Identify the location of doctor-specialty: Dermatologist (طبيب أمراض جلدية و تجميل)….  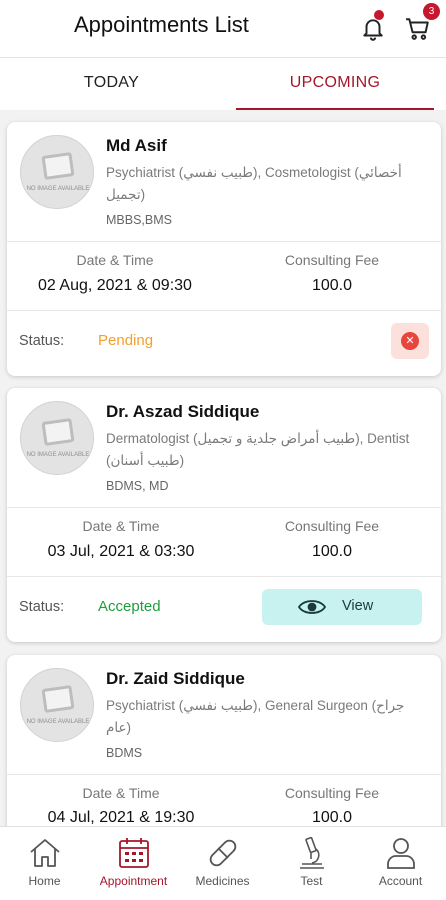
(258, 449).